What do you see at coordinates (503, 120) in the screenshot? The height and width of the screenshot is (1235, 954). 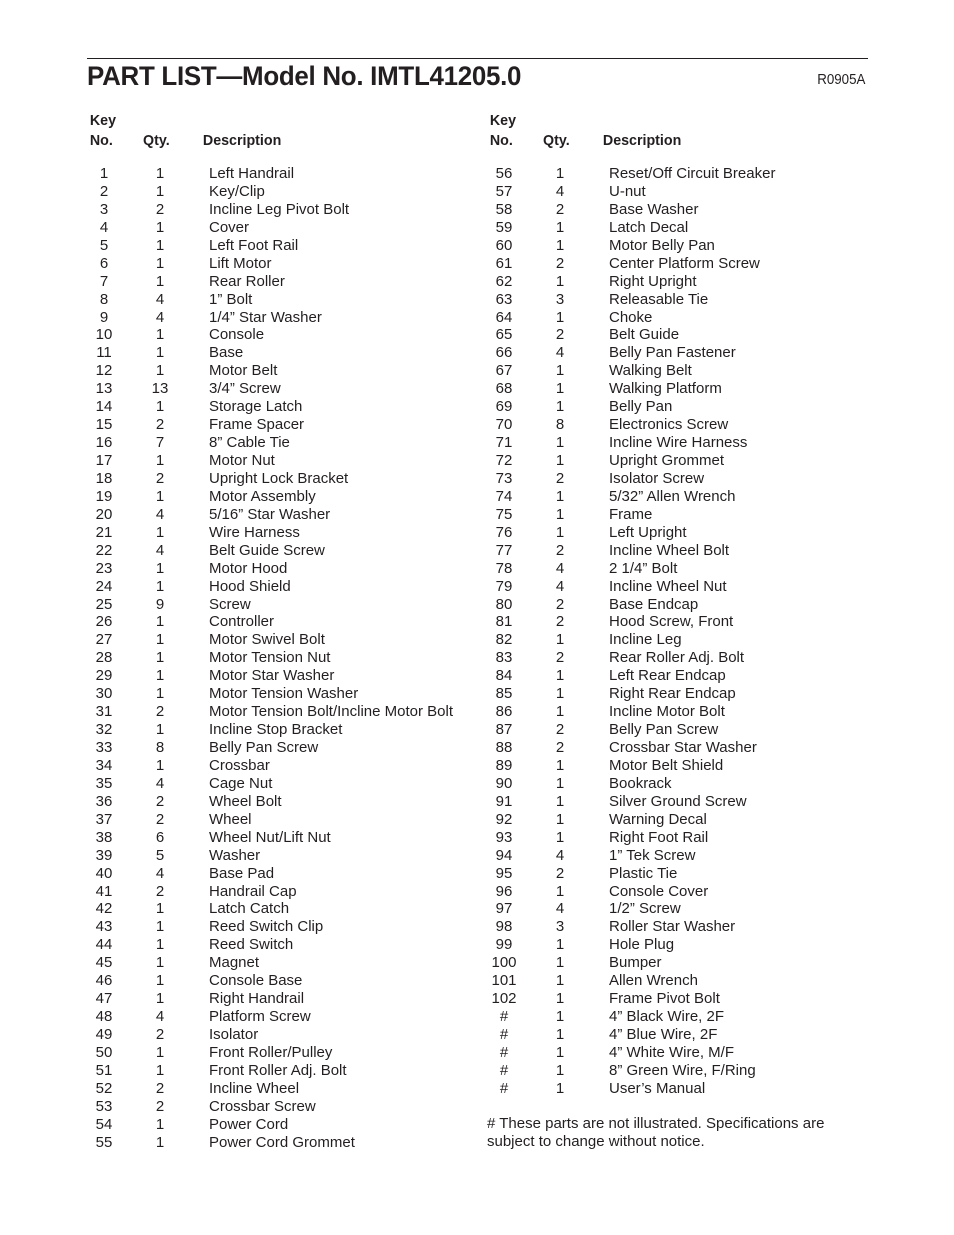 I see `key-header-line1: Key` at bounding box center [503, 120].